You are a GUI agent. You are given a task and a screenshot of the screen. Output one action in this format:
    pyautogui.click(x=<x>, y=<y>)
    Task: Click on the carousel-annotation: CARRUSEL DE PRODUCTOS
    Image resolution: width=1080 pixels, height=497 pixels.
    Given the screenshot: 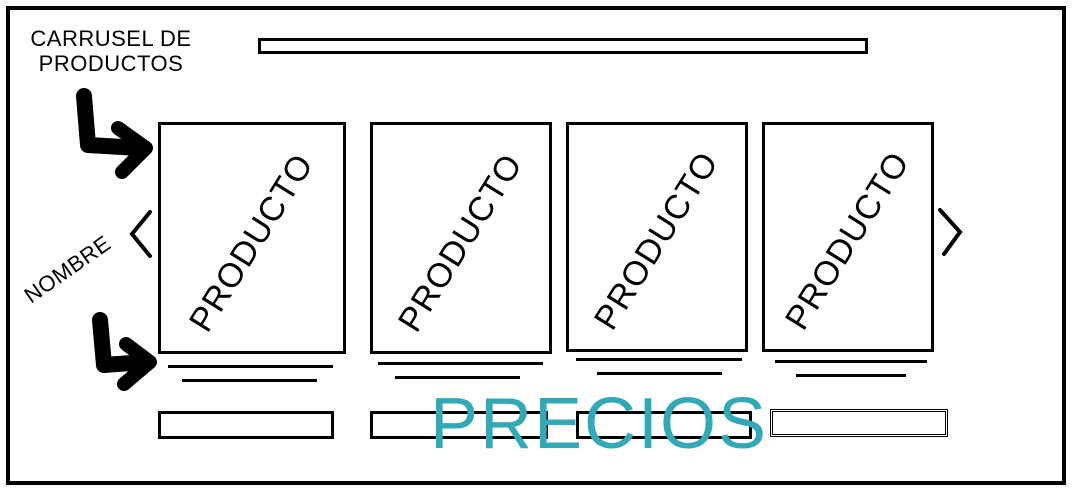 What is the action you would take?
    pyautogui.click(x=111, y=51)
    